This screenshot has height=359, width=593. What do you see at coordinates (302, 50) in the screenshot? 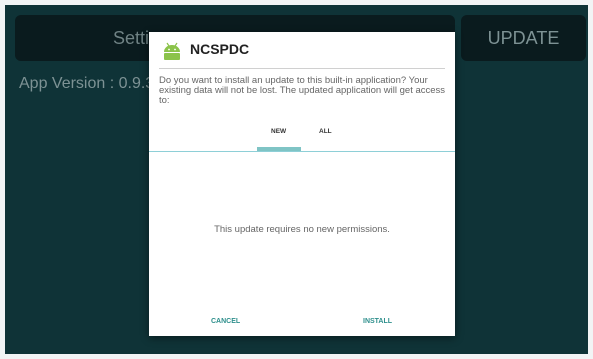
I see `dialog-header: NCSPDC` at bounding box center [302, 50].